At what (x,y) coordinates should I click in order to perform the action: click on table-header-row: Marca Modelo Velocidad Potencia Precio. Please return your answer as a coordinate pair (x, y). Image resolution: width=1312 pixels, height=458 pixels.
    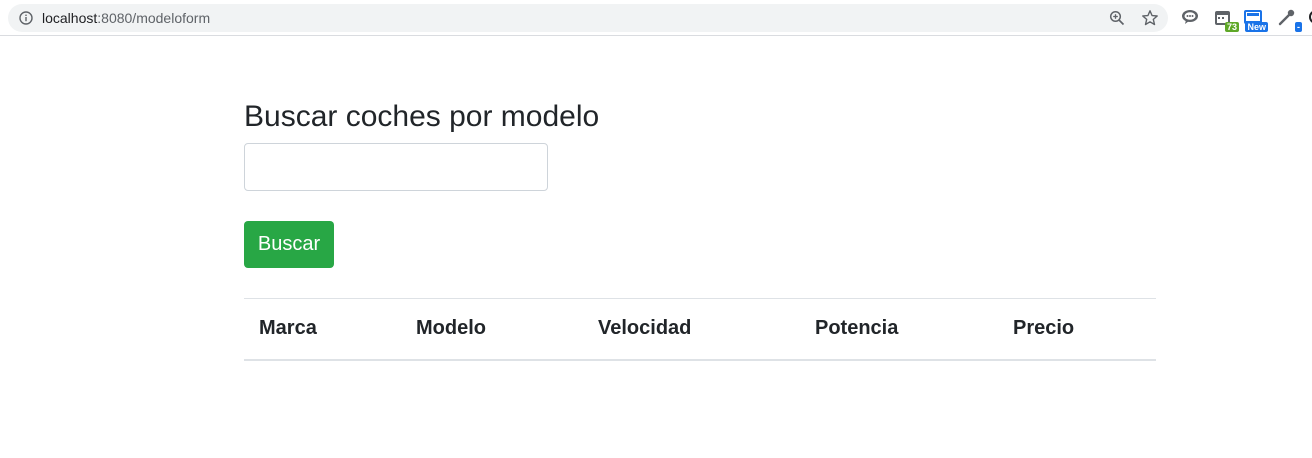
    Looking at the image, I should click on (700, 329).